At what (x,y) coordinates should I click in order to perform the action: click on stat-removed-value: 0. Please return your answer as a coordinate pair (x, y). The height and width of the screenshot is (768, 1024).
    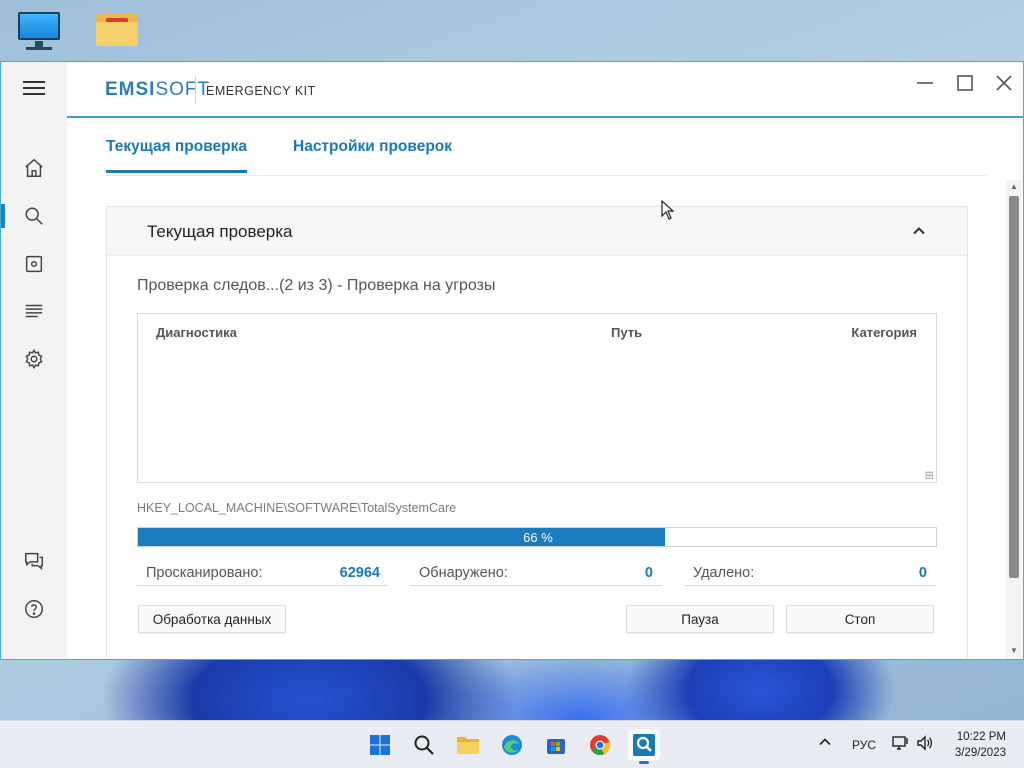
    Looking at the image, I should click on (922, 573).